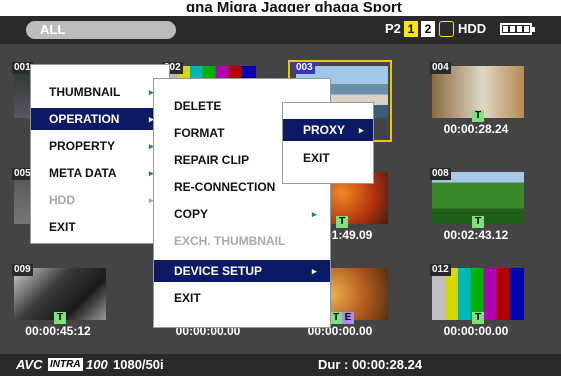  I want to click on proxy-menu-item: PROXY ▸, so click(328, 130).